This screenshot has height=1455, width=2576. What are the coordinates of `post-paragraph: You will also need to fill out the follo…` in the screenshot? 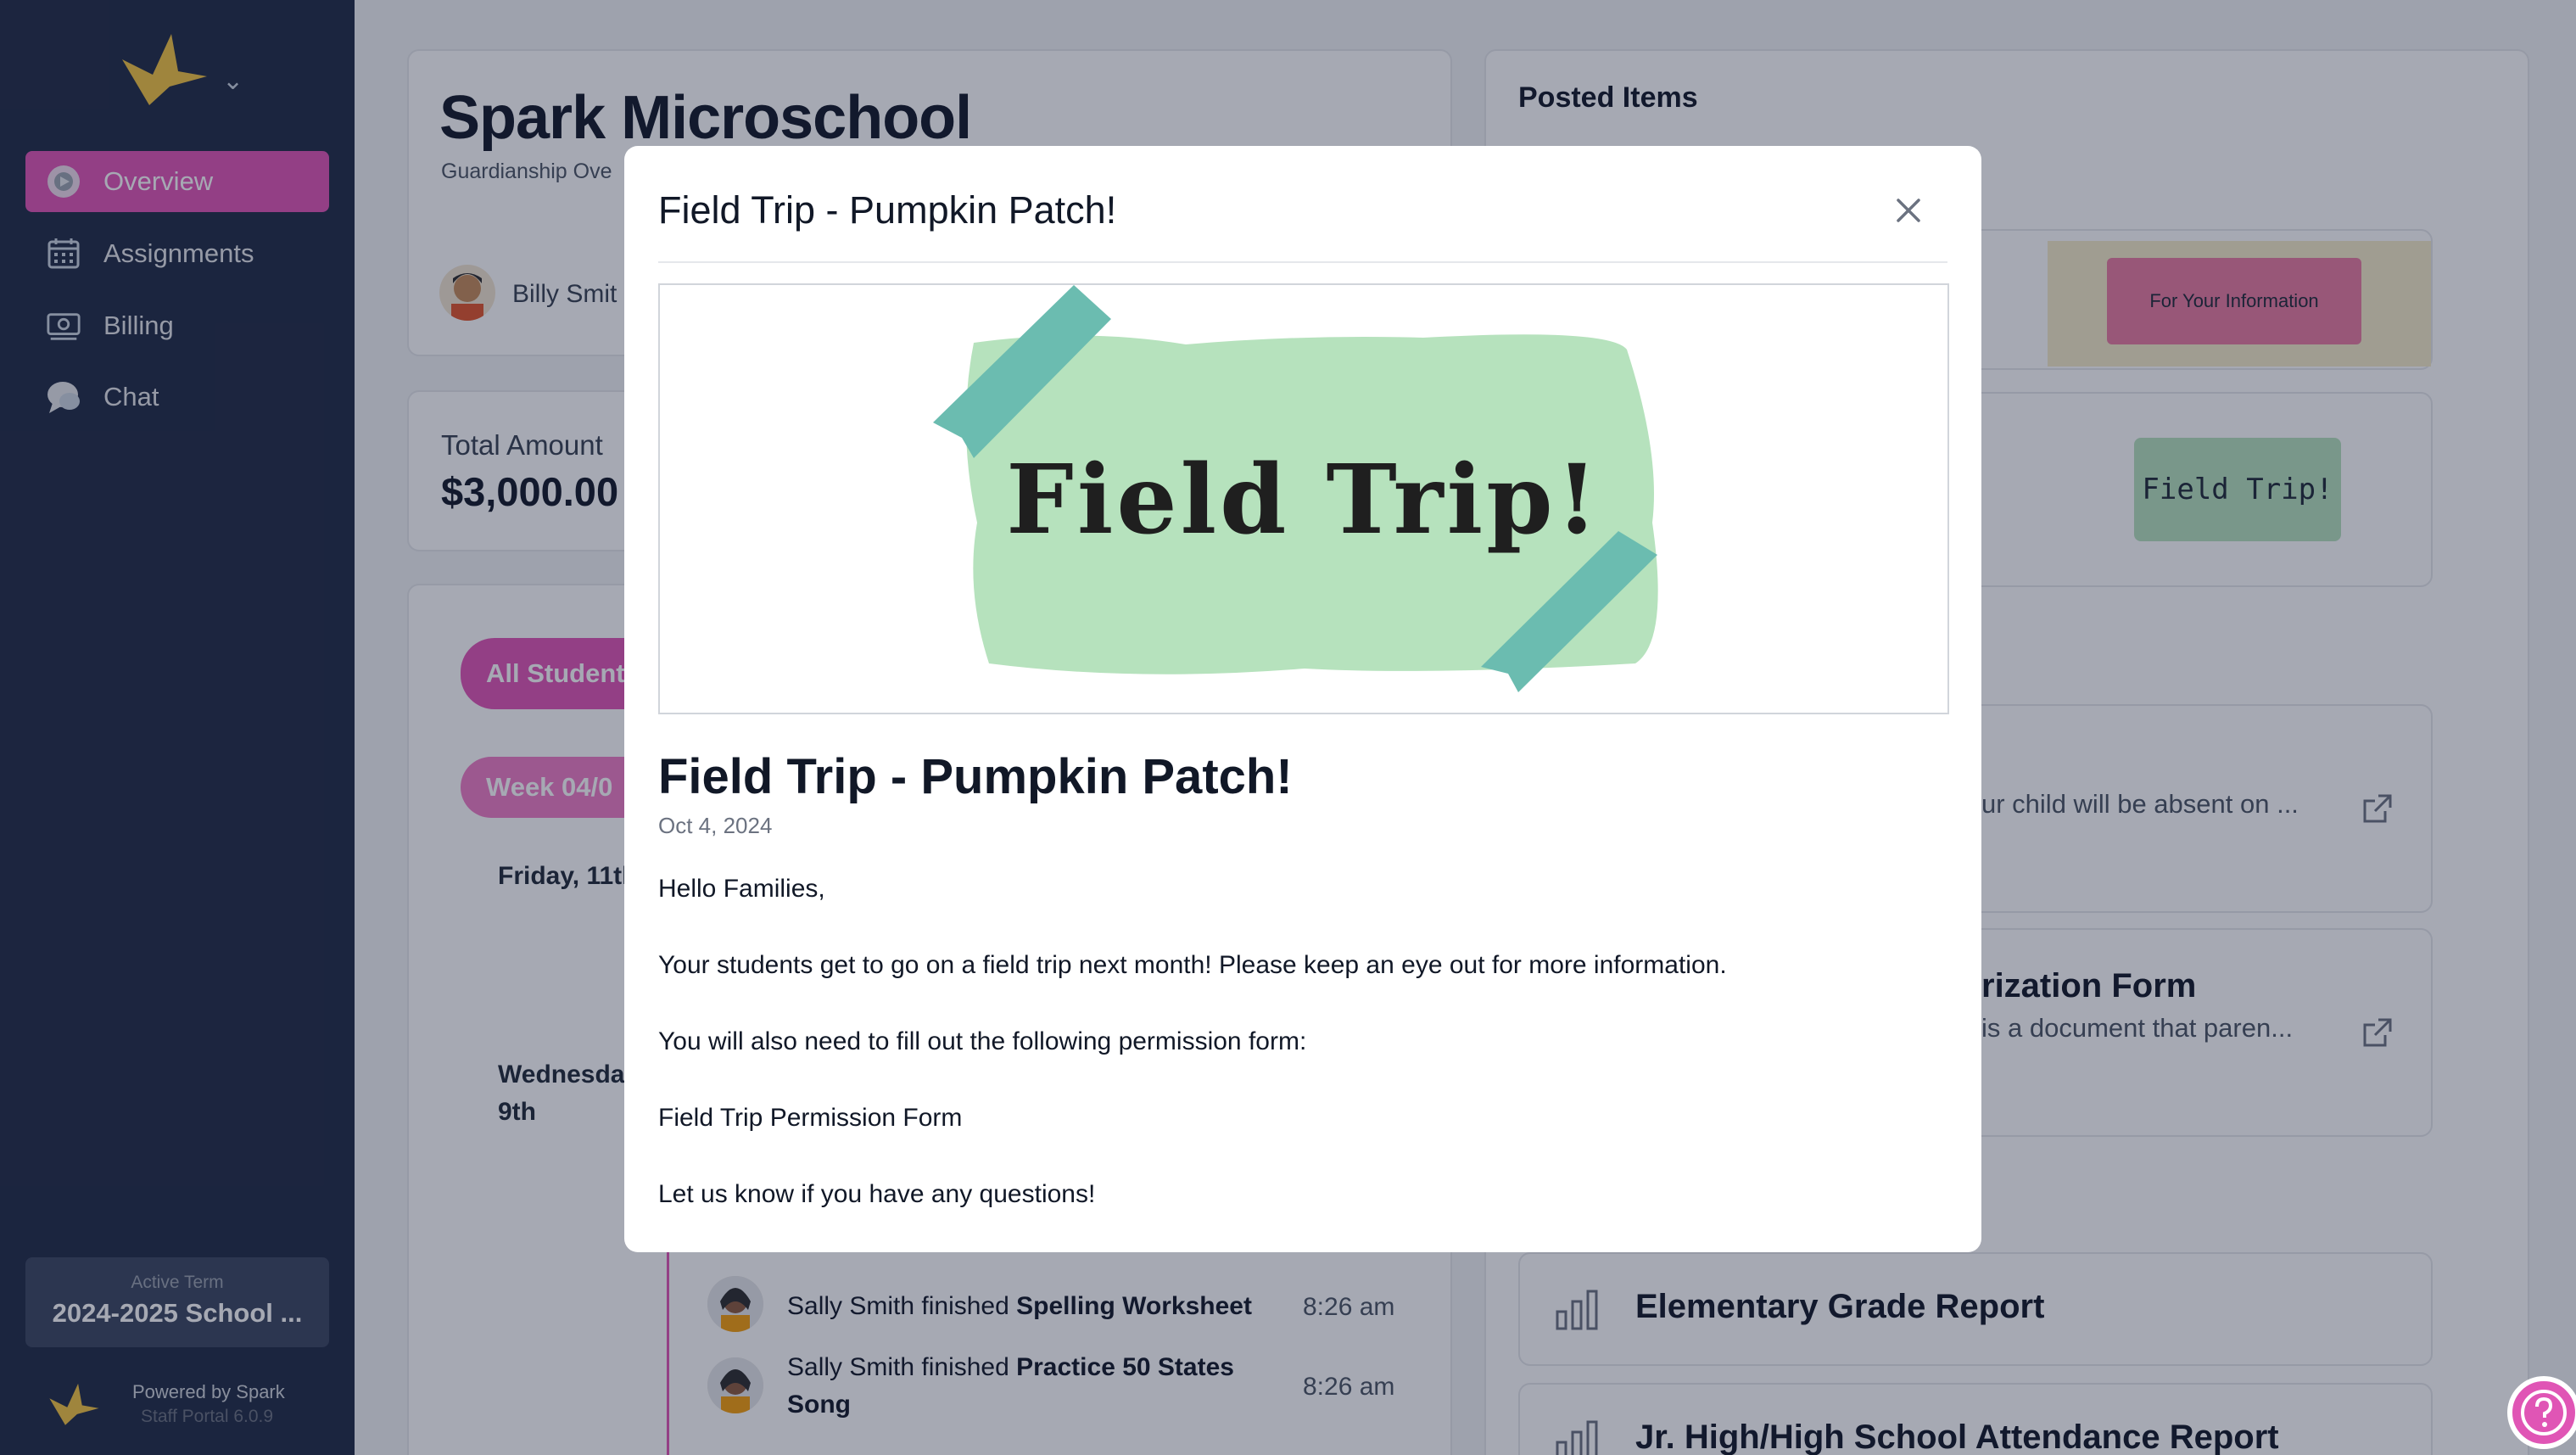 It's located at (982, 1041).